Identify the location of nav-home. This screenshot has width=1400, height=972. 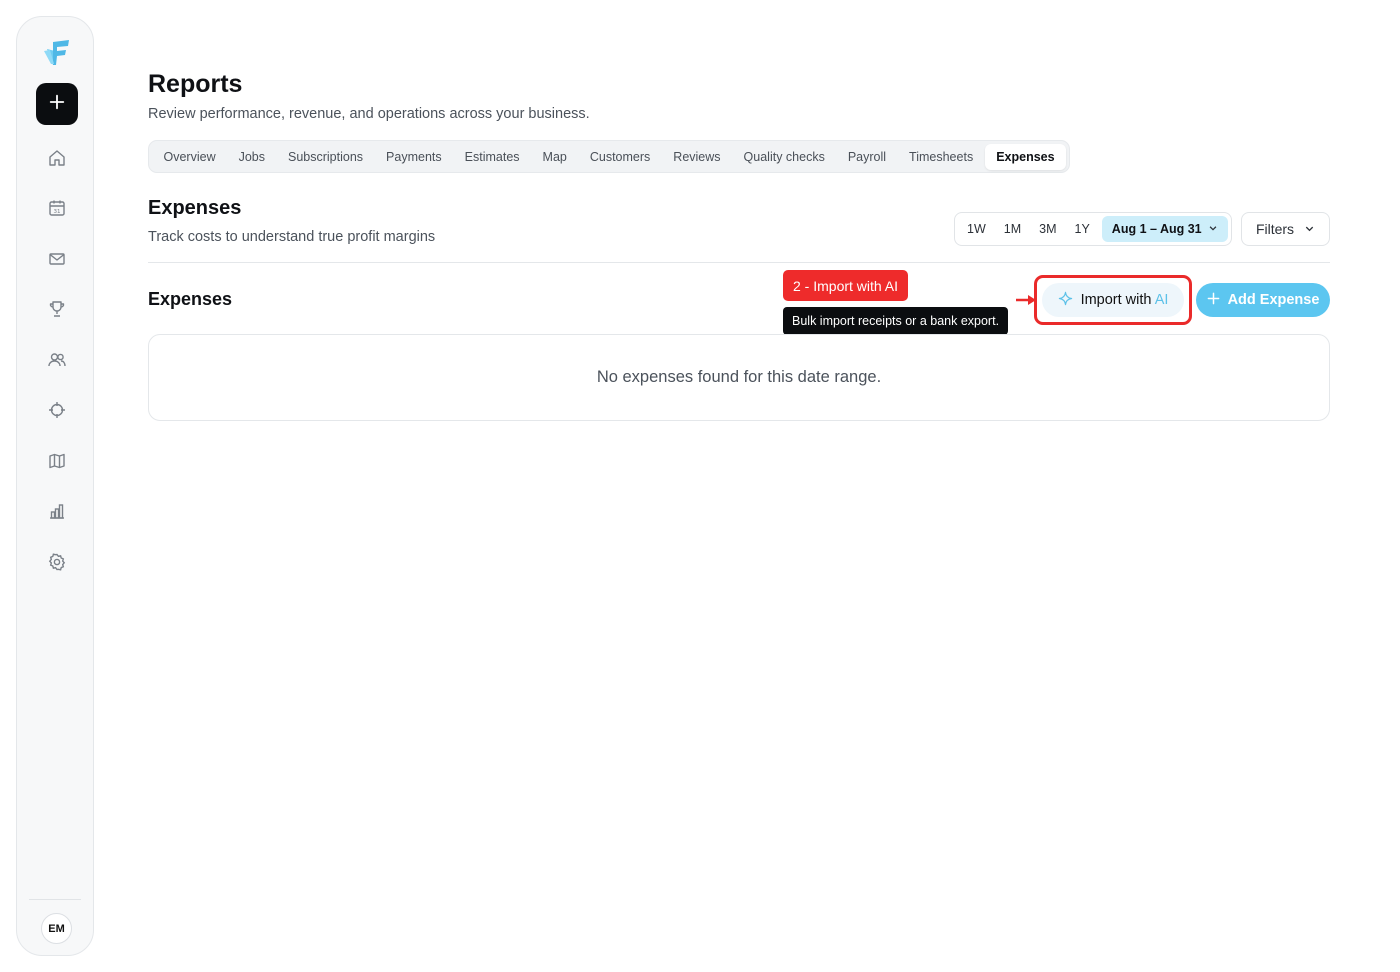
(57, 160).